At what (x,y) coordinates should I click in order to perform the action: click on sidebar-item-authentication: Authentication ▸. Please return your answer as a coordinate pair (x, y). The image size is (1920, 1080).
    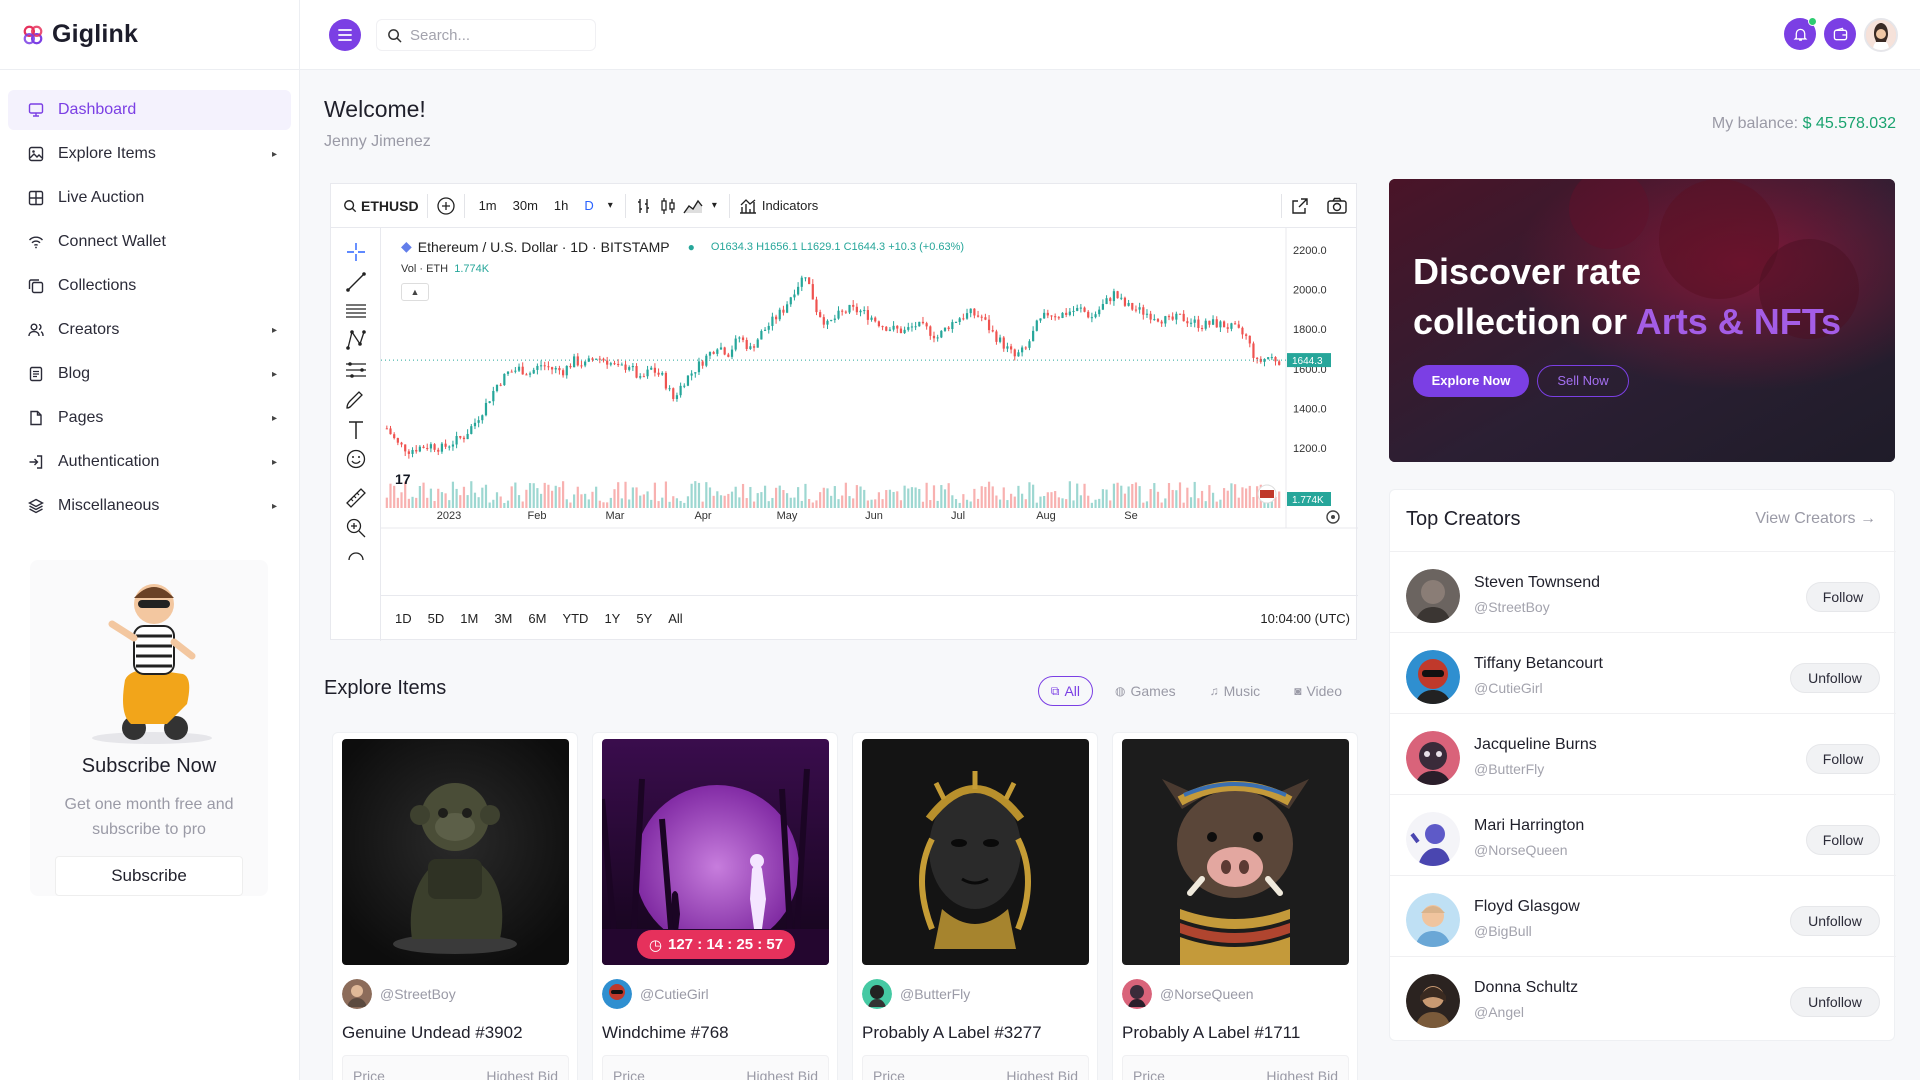
    Looking at the image, I should click on (149, 462).